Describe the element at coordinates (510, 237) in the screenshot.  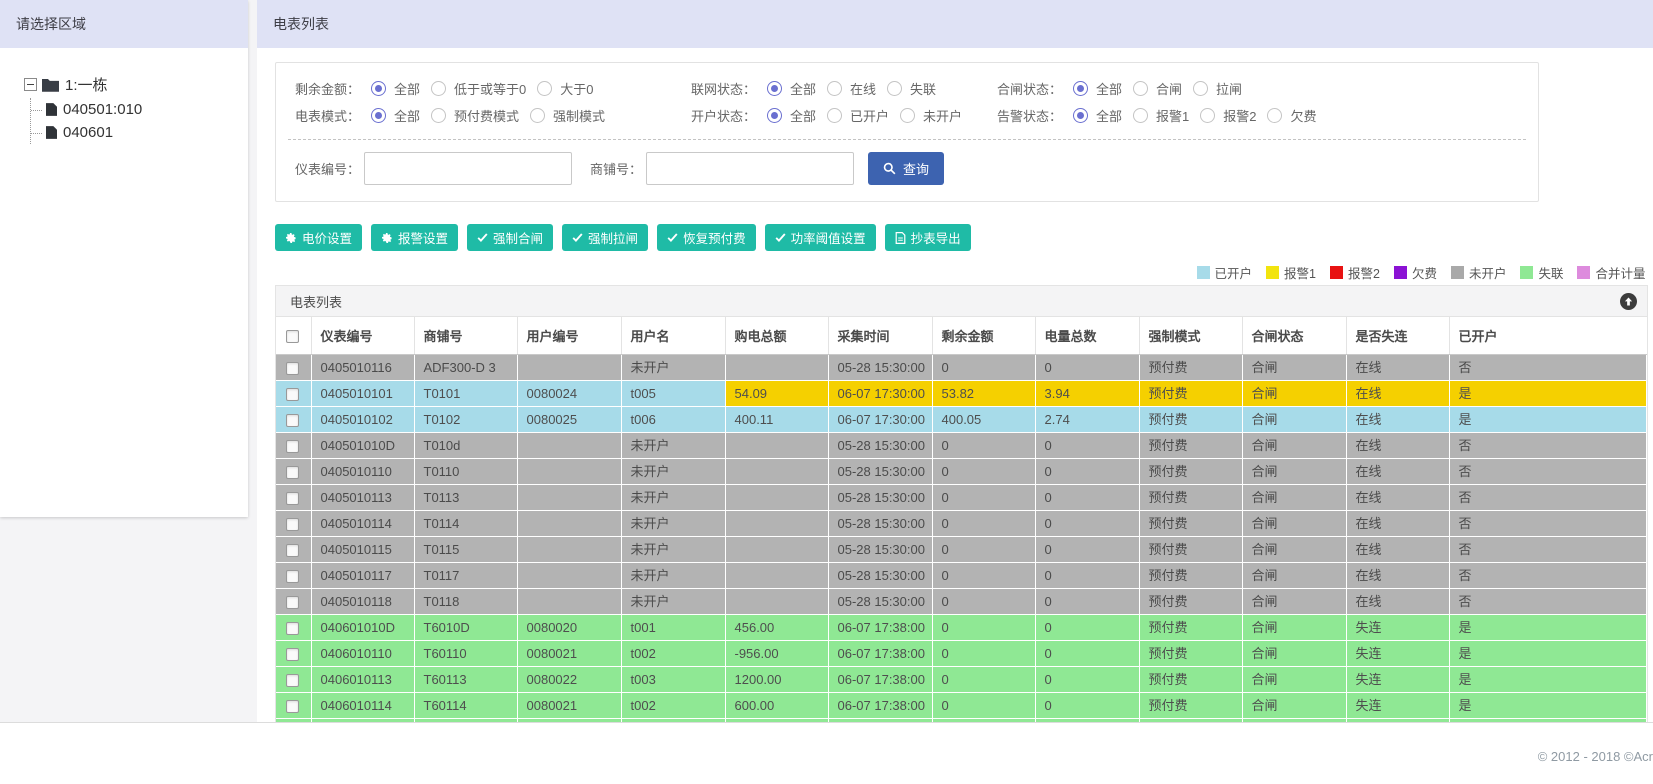
I see `force-close-button: 强制合闸` at that location.